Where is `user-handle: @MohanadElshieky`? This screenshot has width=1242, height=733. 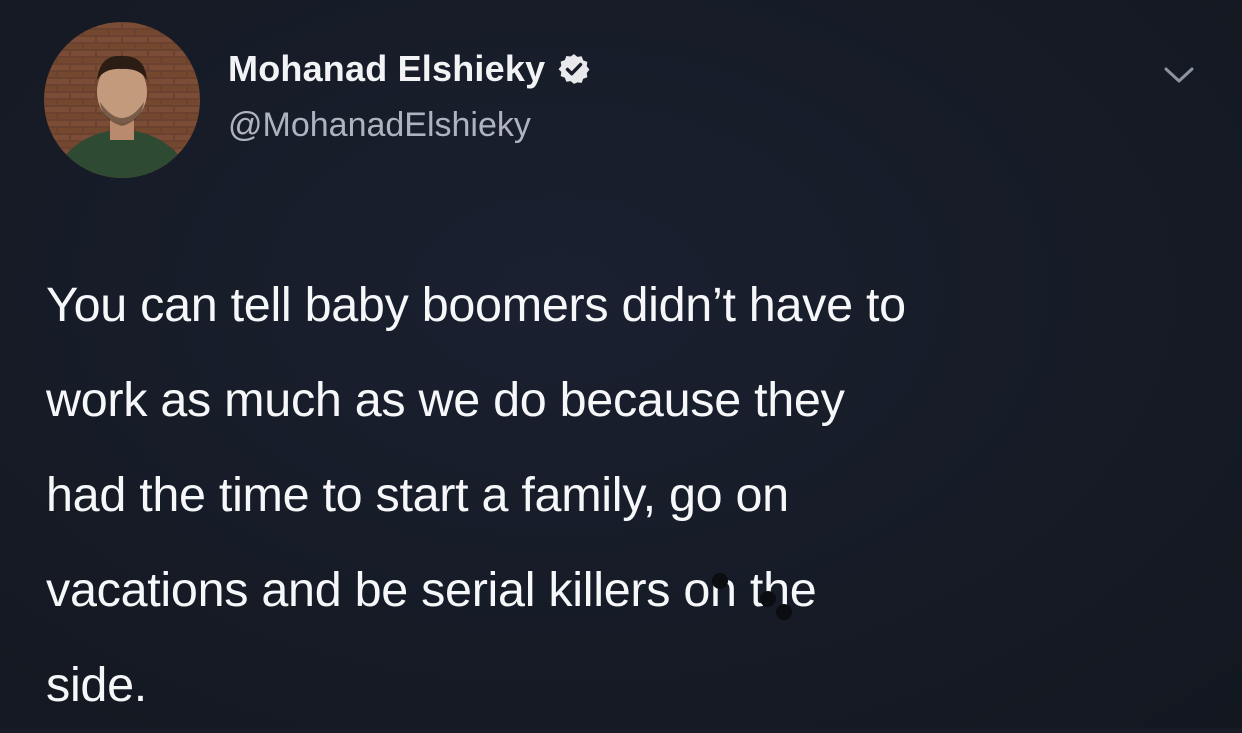
user-handle: @MohanadElshieky is located at coordinates (379, 125).